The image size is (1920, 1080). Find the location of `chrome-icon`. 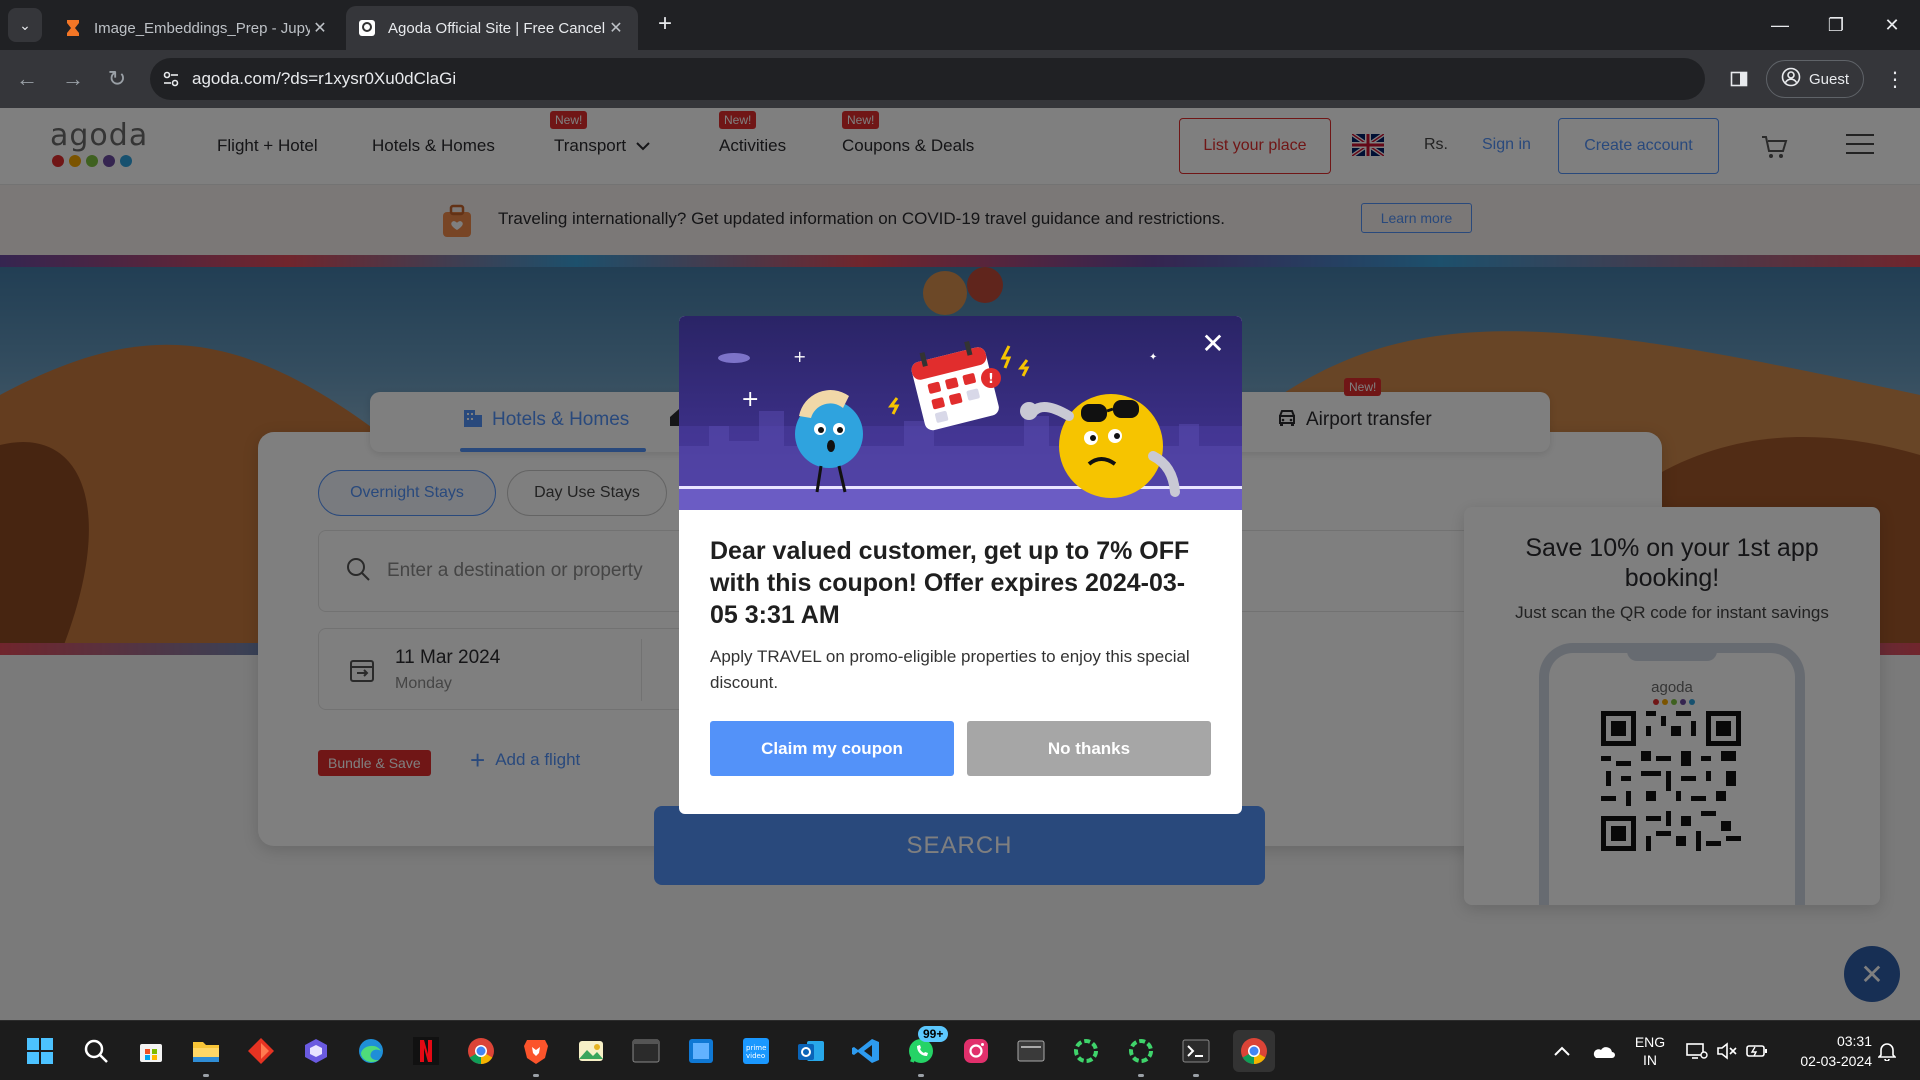

chrome-icon is located at coordinates (481, 1051).